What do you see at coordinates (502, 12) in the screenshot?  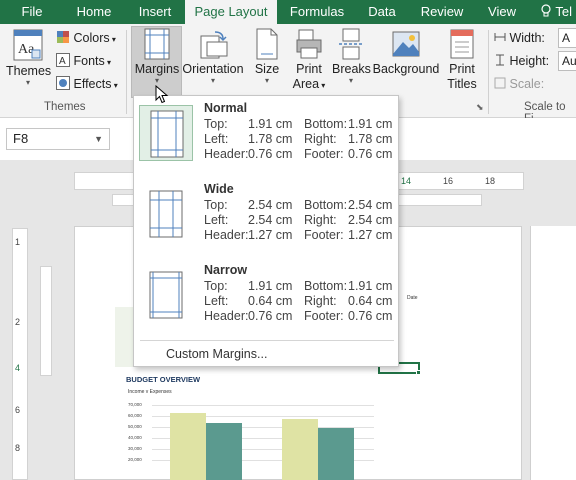 I see `tab-view: View` at bounding box center [502, 12].